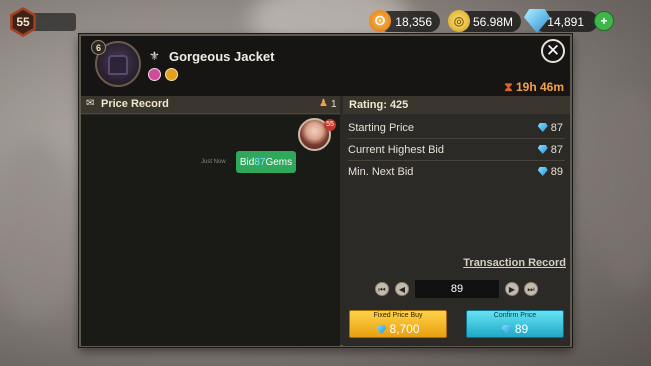  Describe the element at coordinates (515, 315) in the screenshot. I see `confirm-price-label: Confirm Price` at that location.